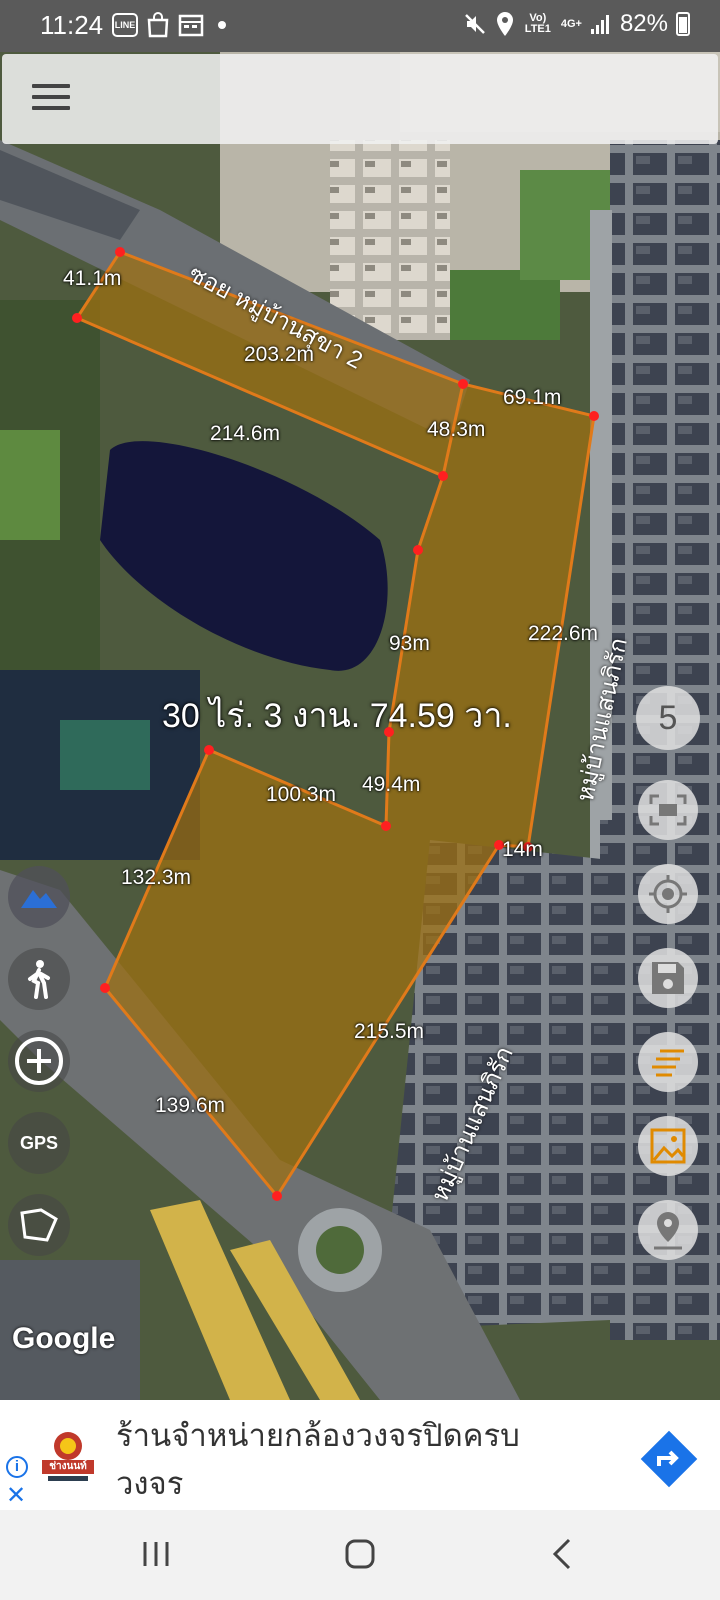 Image resolution: width=720 pixels, height=1600 pixels. I want to click on google-attribution: Google, so click(64, 1338).